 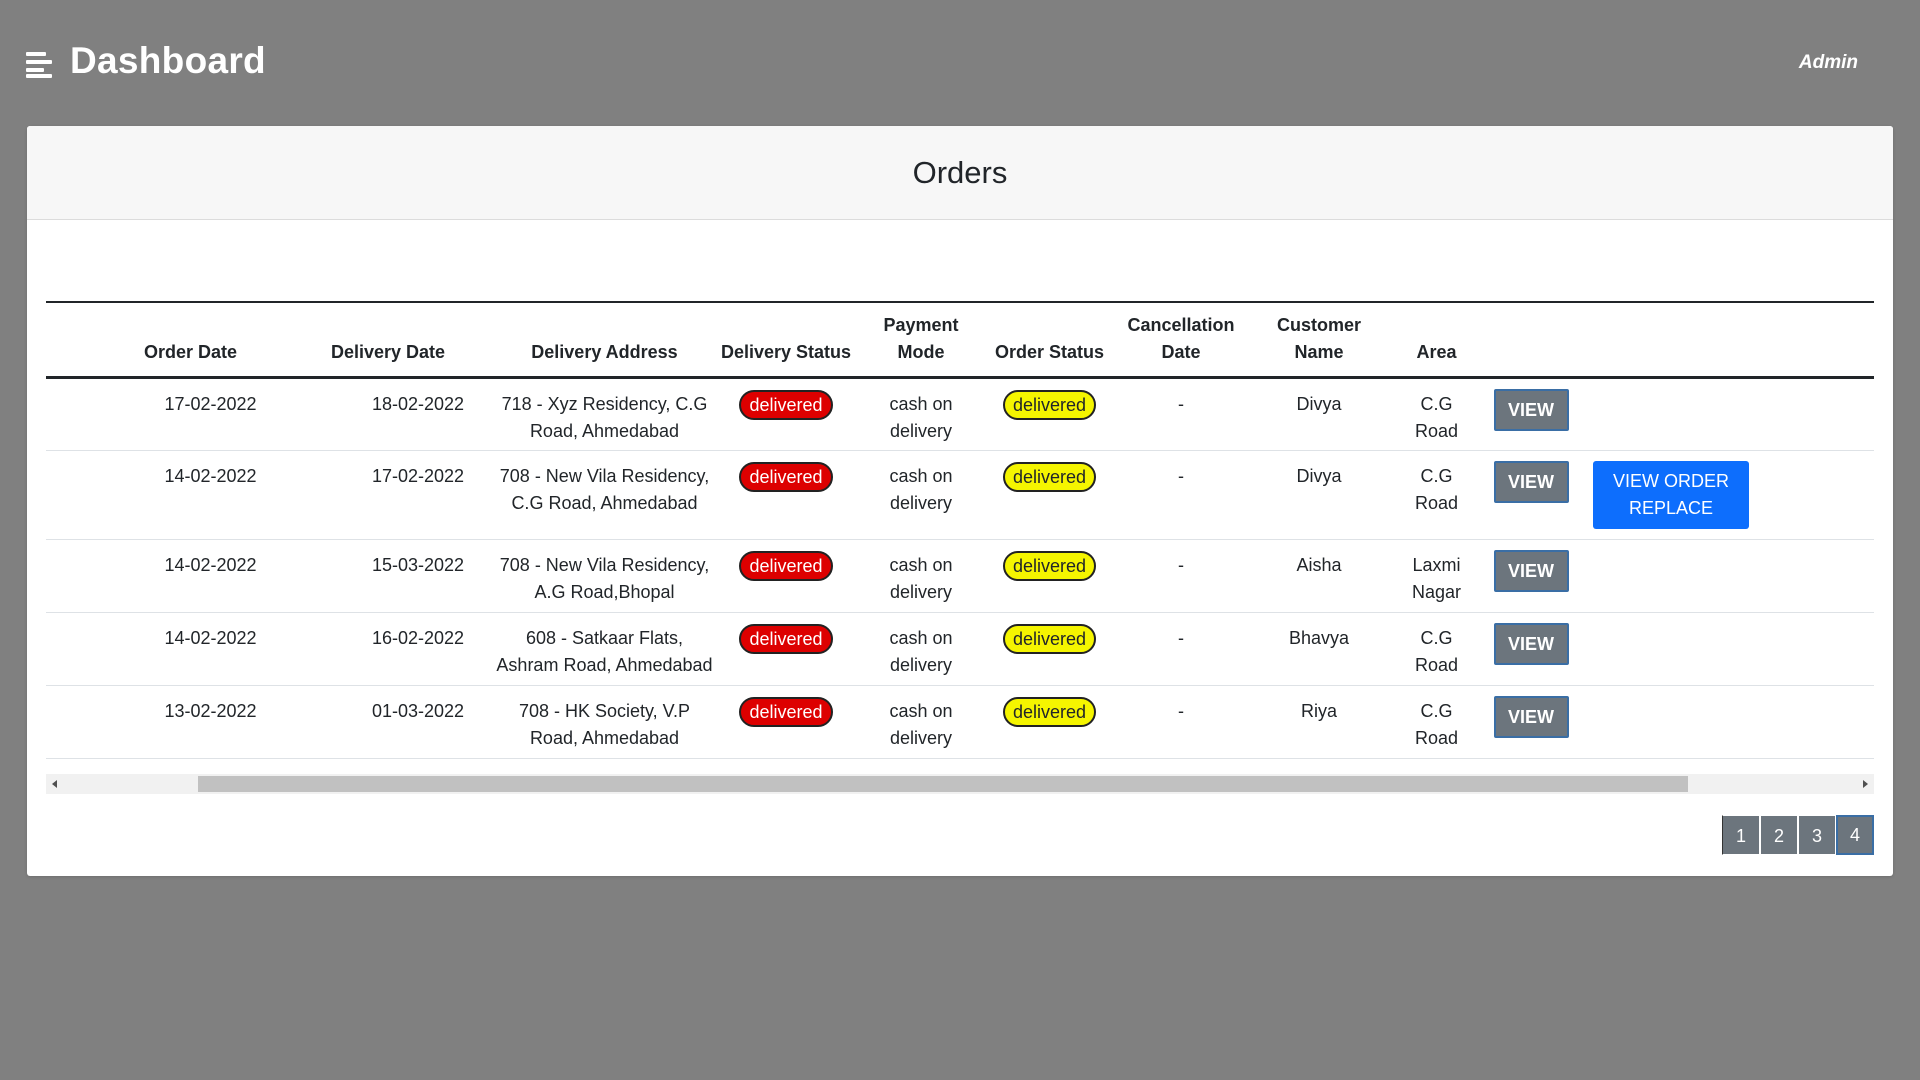 What do you see at coordinates (943, 784) in the screenshot?
I see `scrollbar-thumb` at bounding box center [943, 784].